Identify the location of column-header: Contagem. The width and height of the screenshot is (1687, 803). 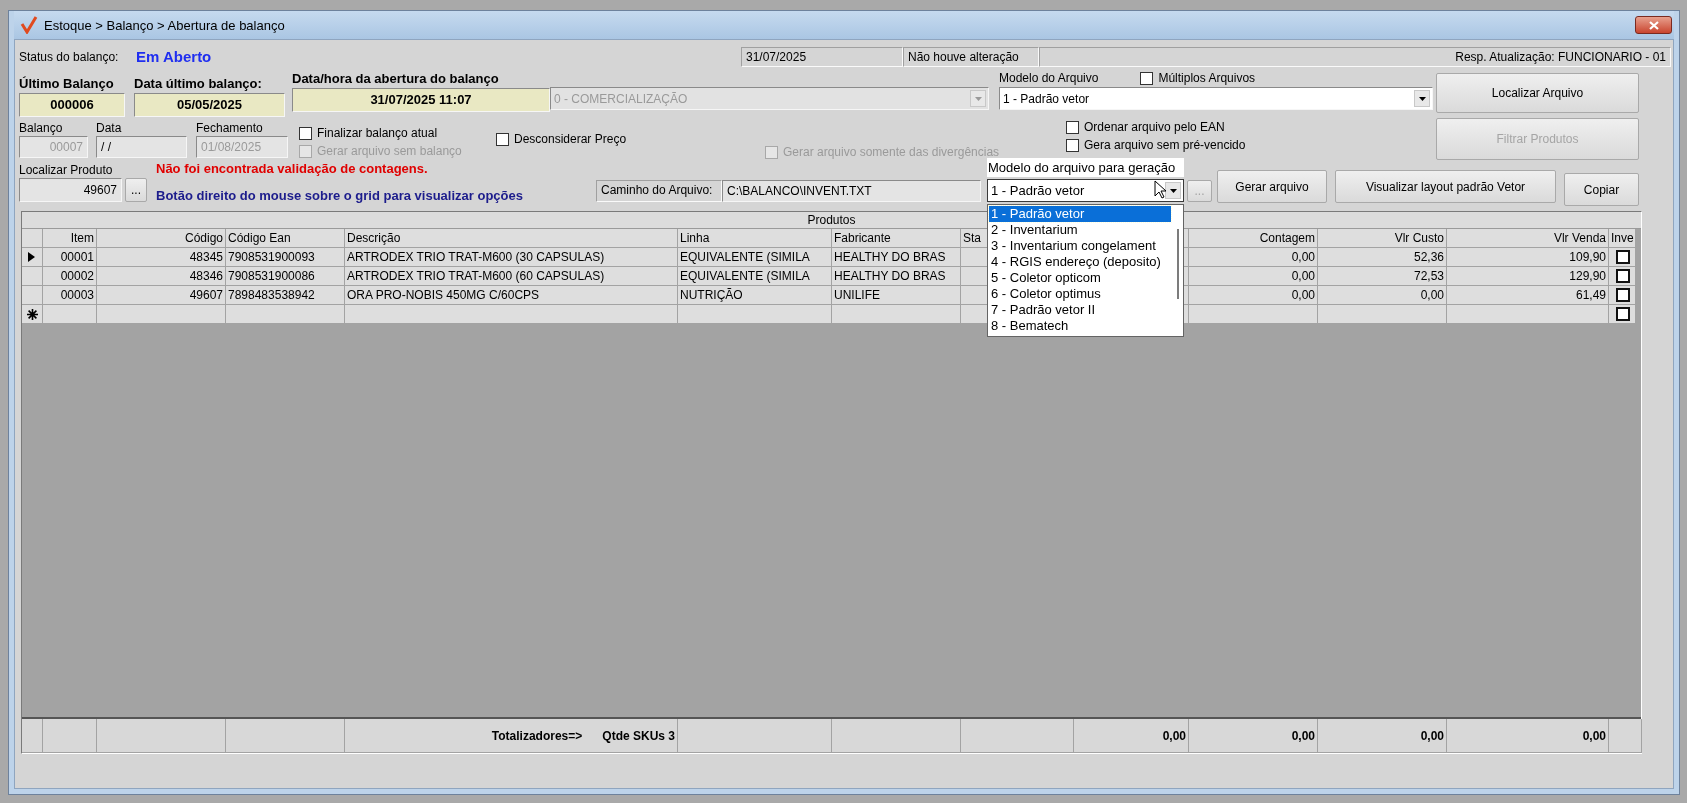
(1253, 238).